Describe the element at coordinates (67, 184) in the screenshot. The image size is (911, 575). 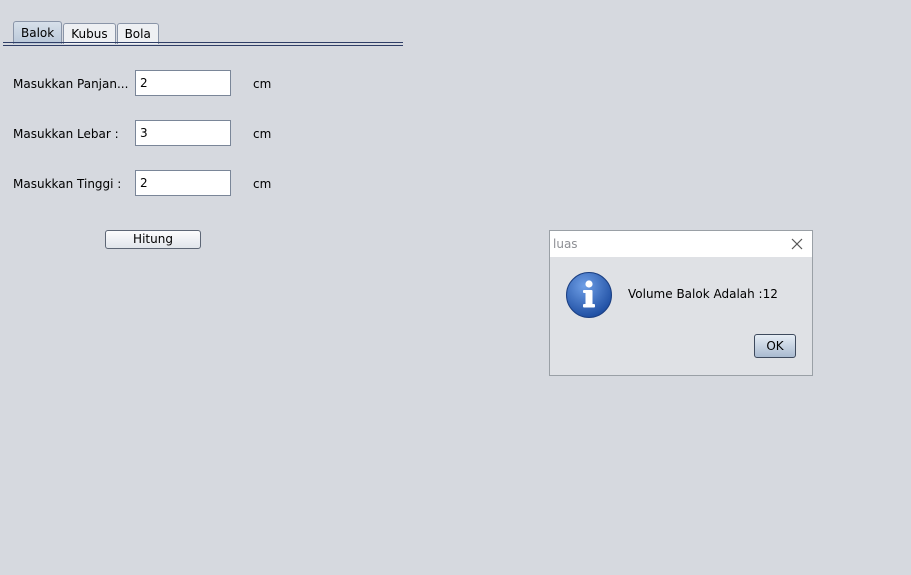
I see `tinggi-label: Masukkan Tinggi :` at that location.